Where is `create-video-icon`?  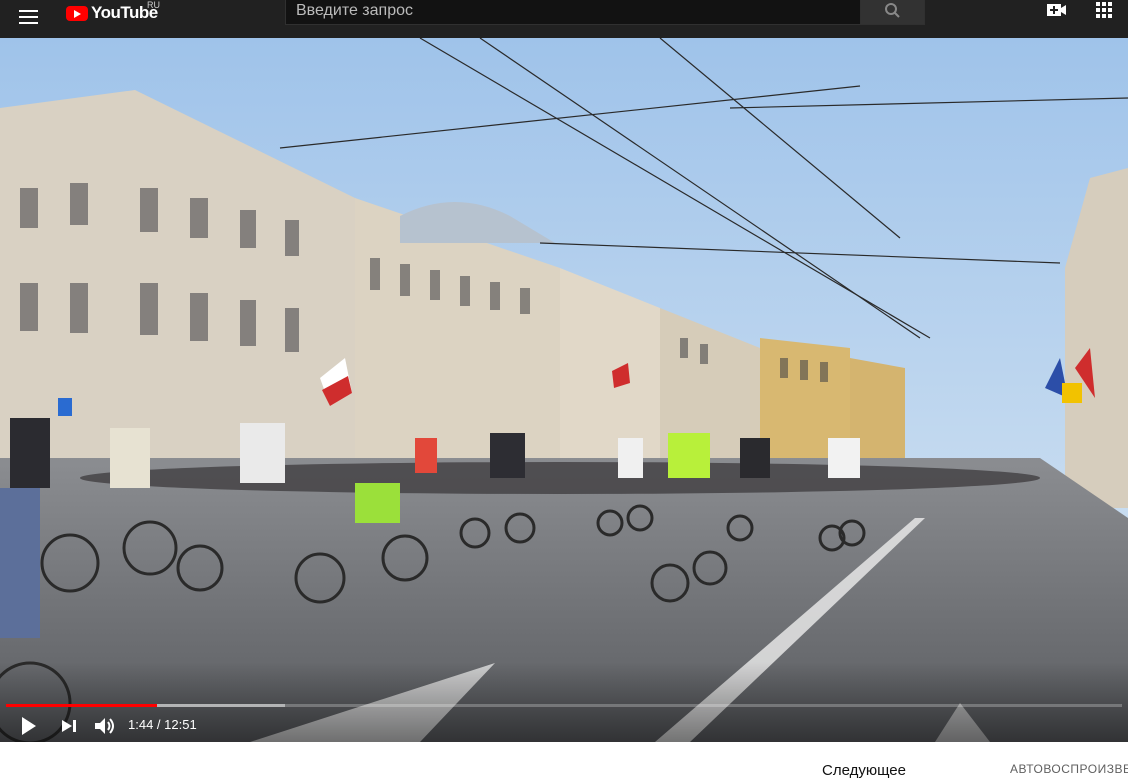
create-video-icon is located at coordinates (1056, 10).